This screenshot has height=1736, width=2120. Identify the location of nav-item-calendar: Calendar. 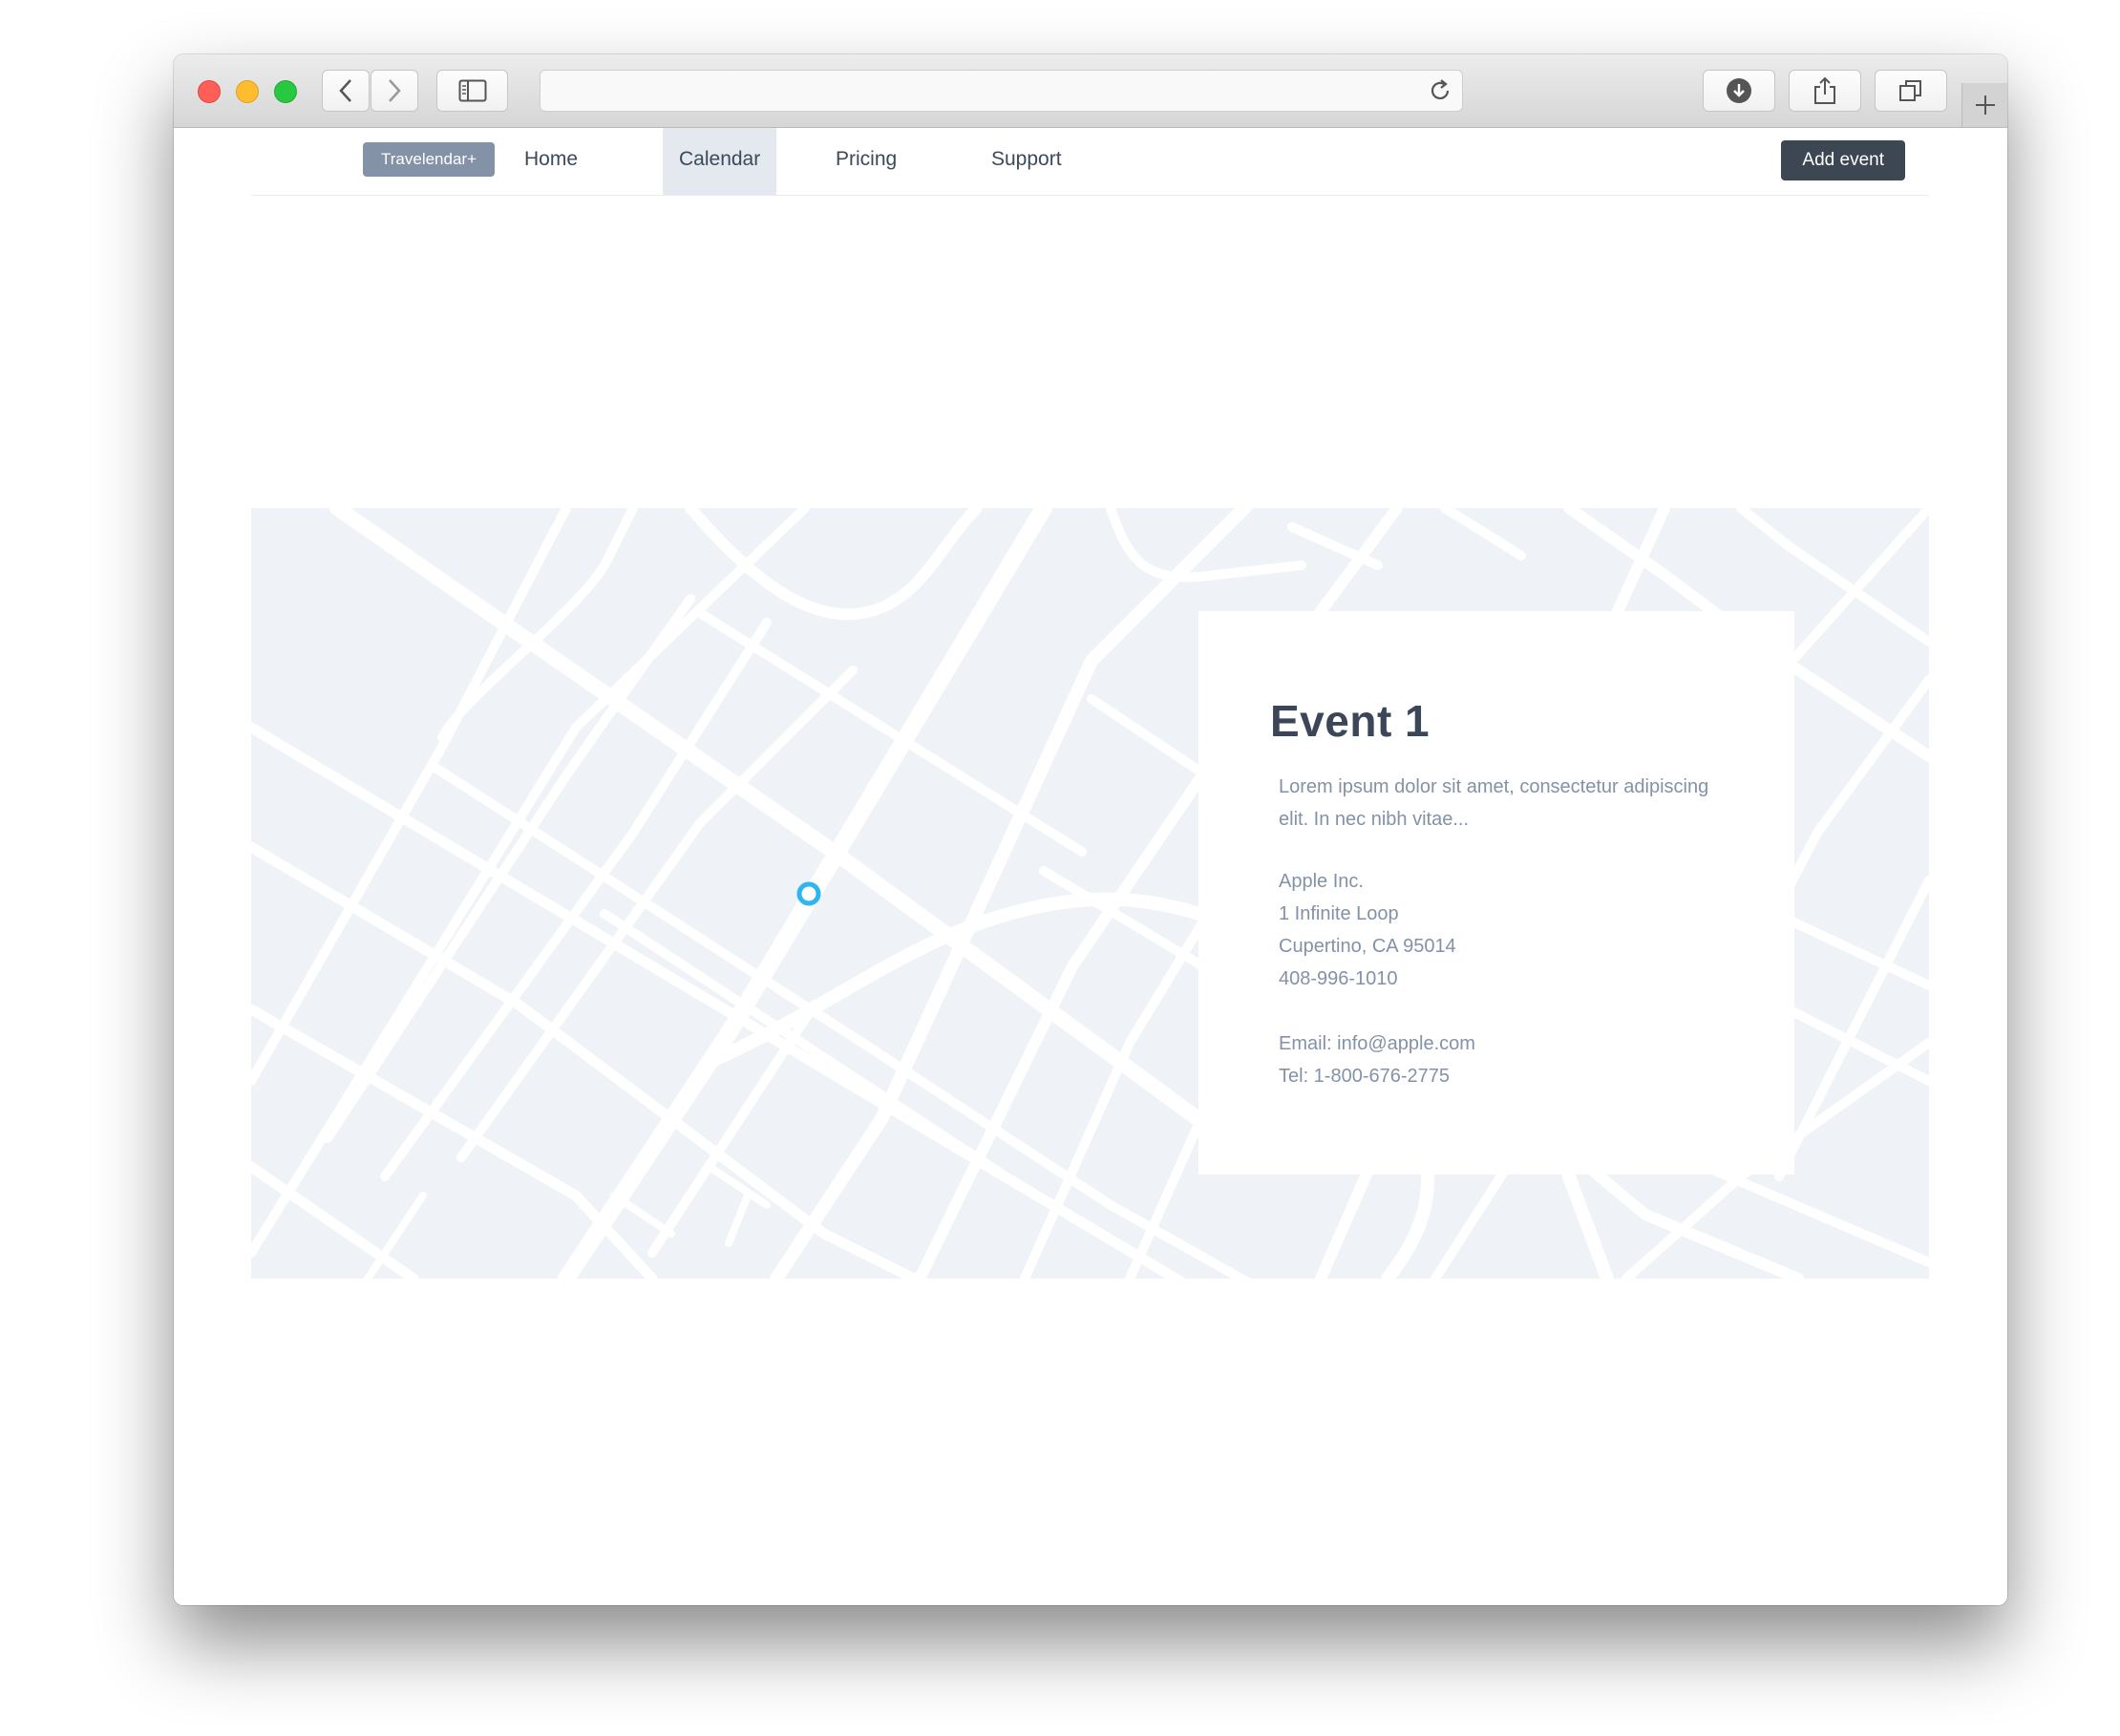
(720, 161).